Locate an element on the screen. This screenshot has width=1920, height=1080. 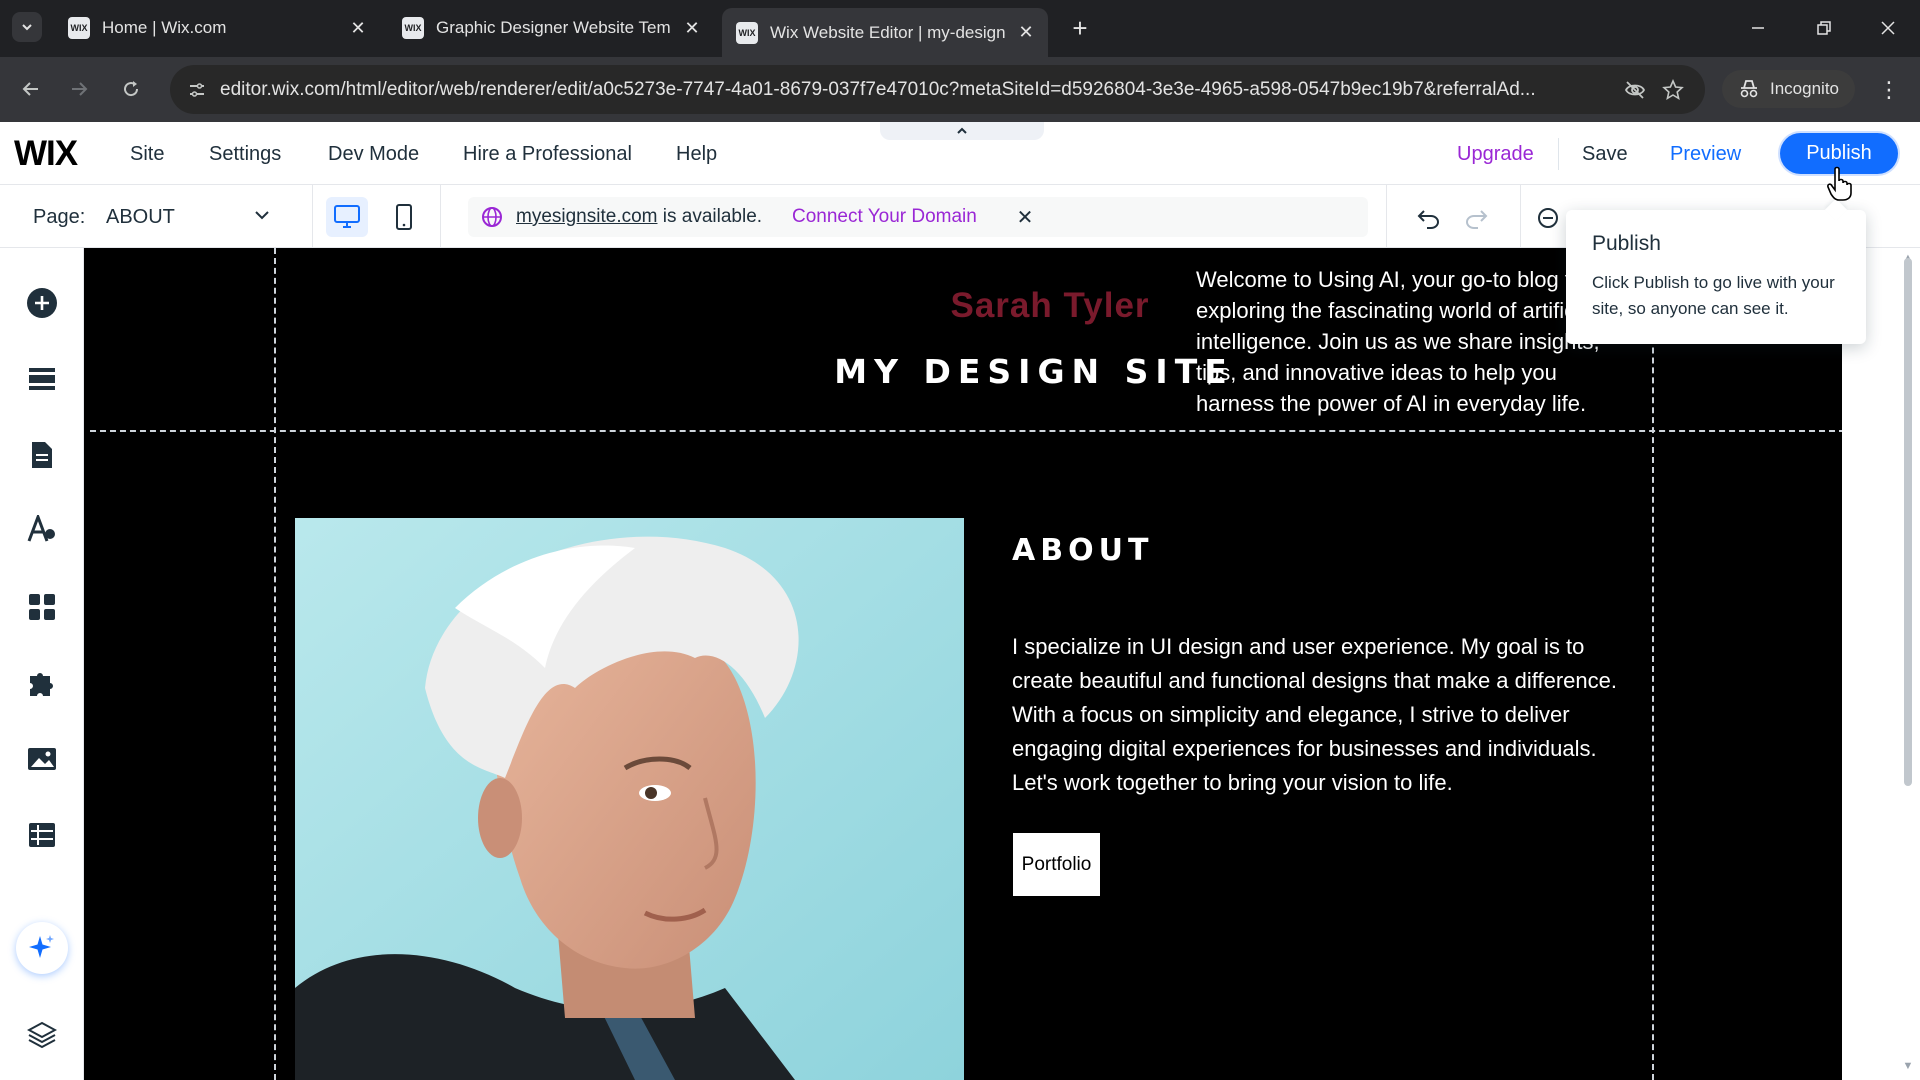
design-icon is located at coordinates (41, 528).